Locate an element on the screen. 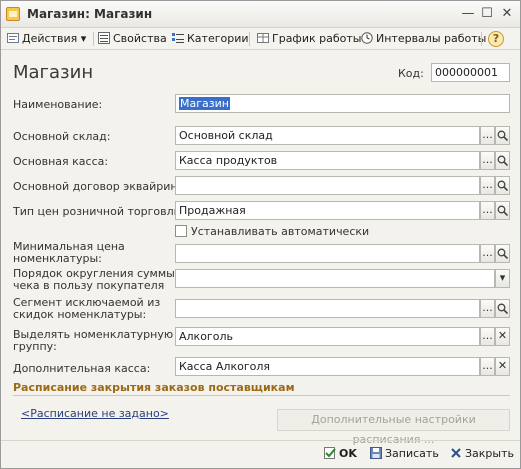  acquiring-label: Основной договор эквайринга: is located at coordinates (103, 186).